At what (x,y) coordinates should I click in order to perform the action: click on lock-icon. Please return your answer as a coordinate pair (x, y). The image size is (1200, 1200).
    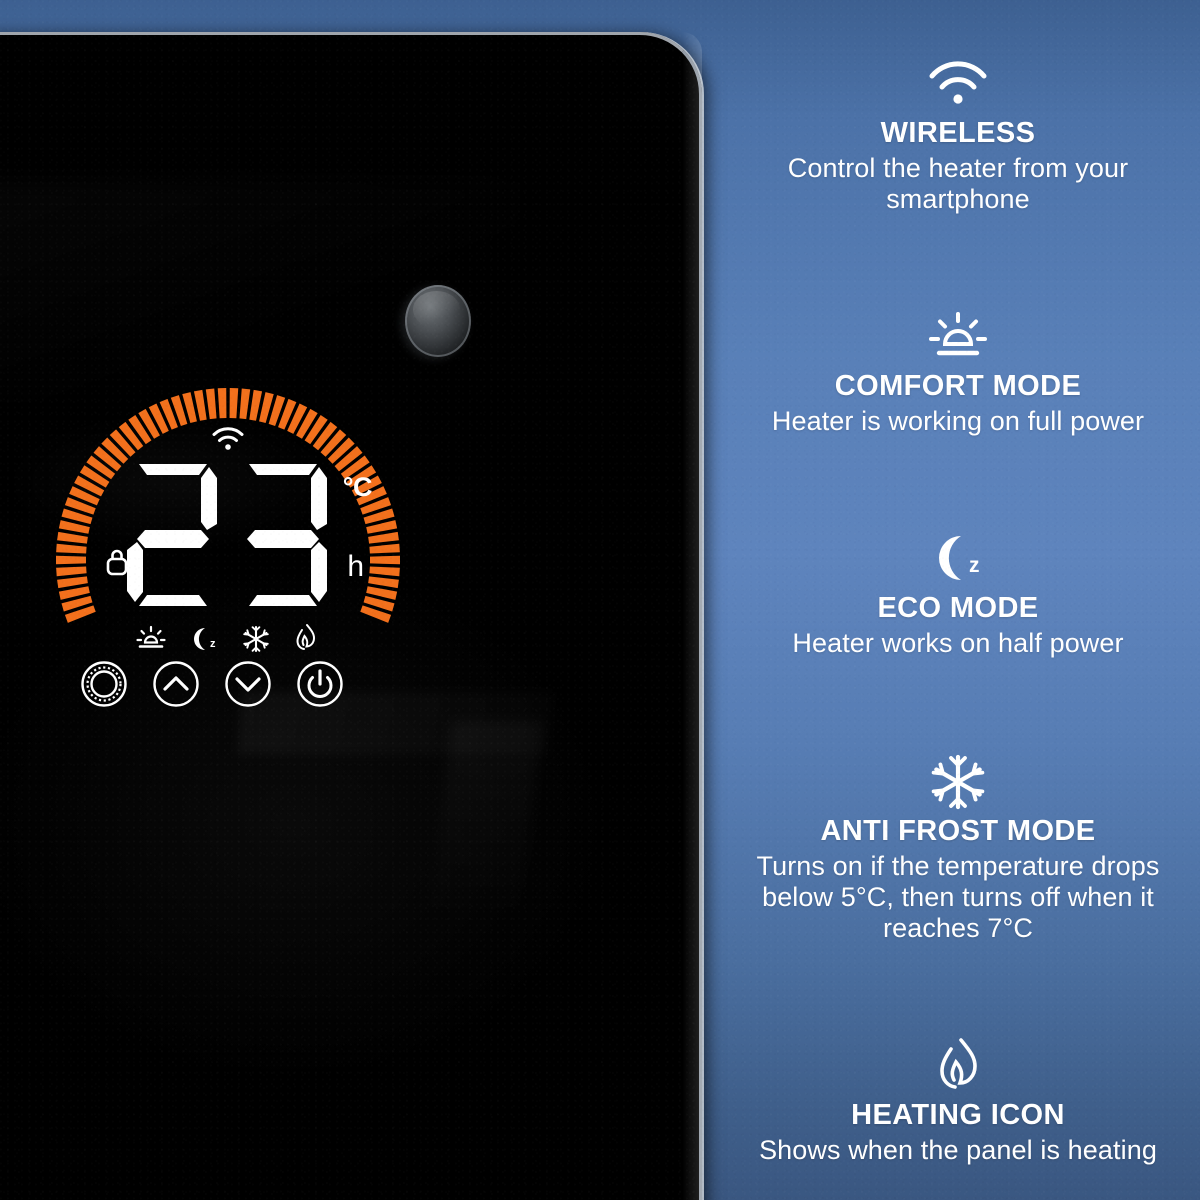
    Looking at the image, I should click on (117, 564).